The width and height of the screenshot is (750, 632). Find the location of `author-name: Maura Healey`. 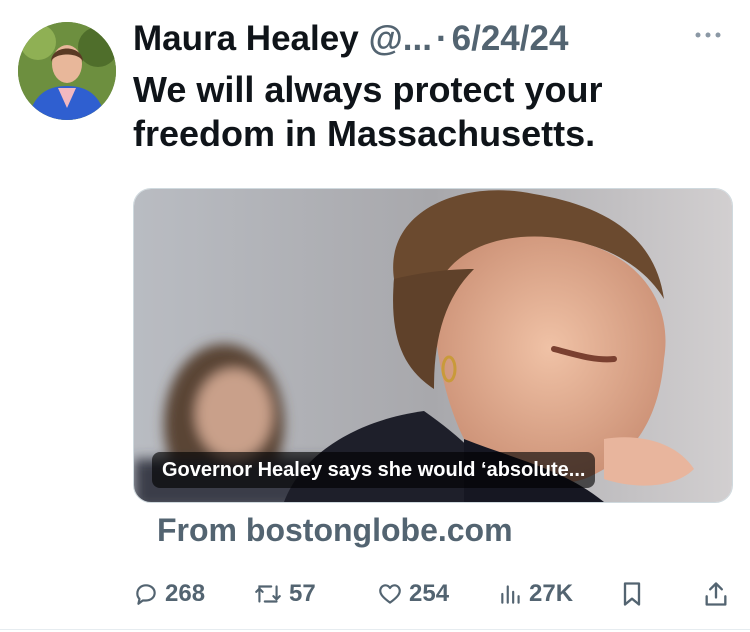

author-name: Maura Healey is located at coordinates (246, 39).